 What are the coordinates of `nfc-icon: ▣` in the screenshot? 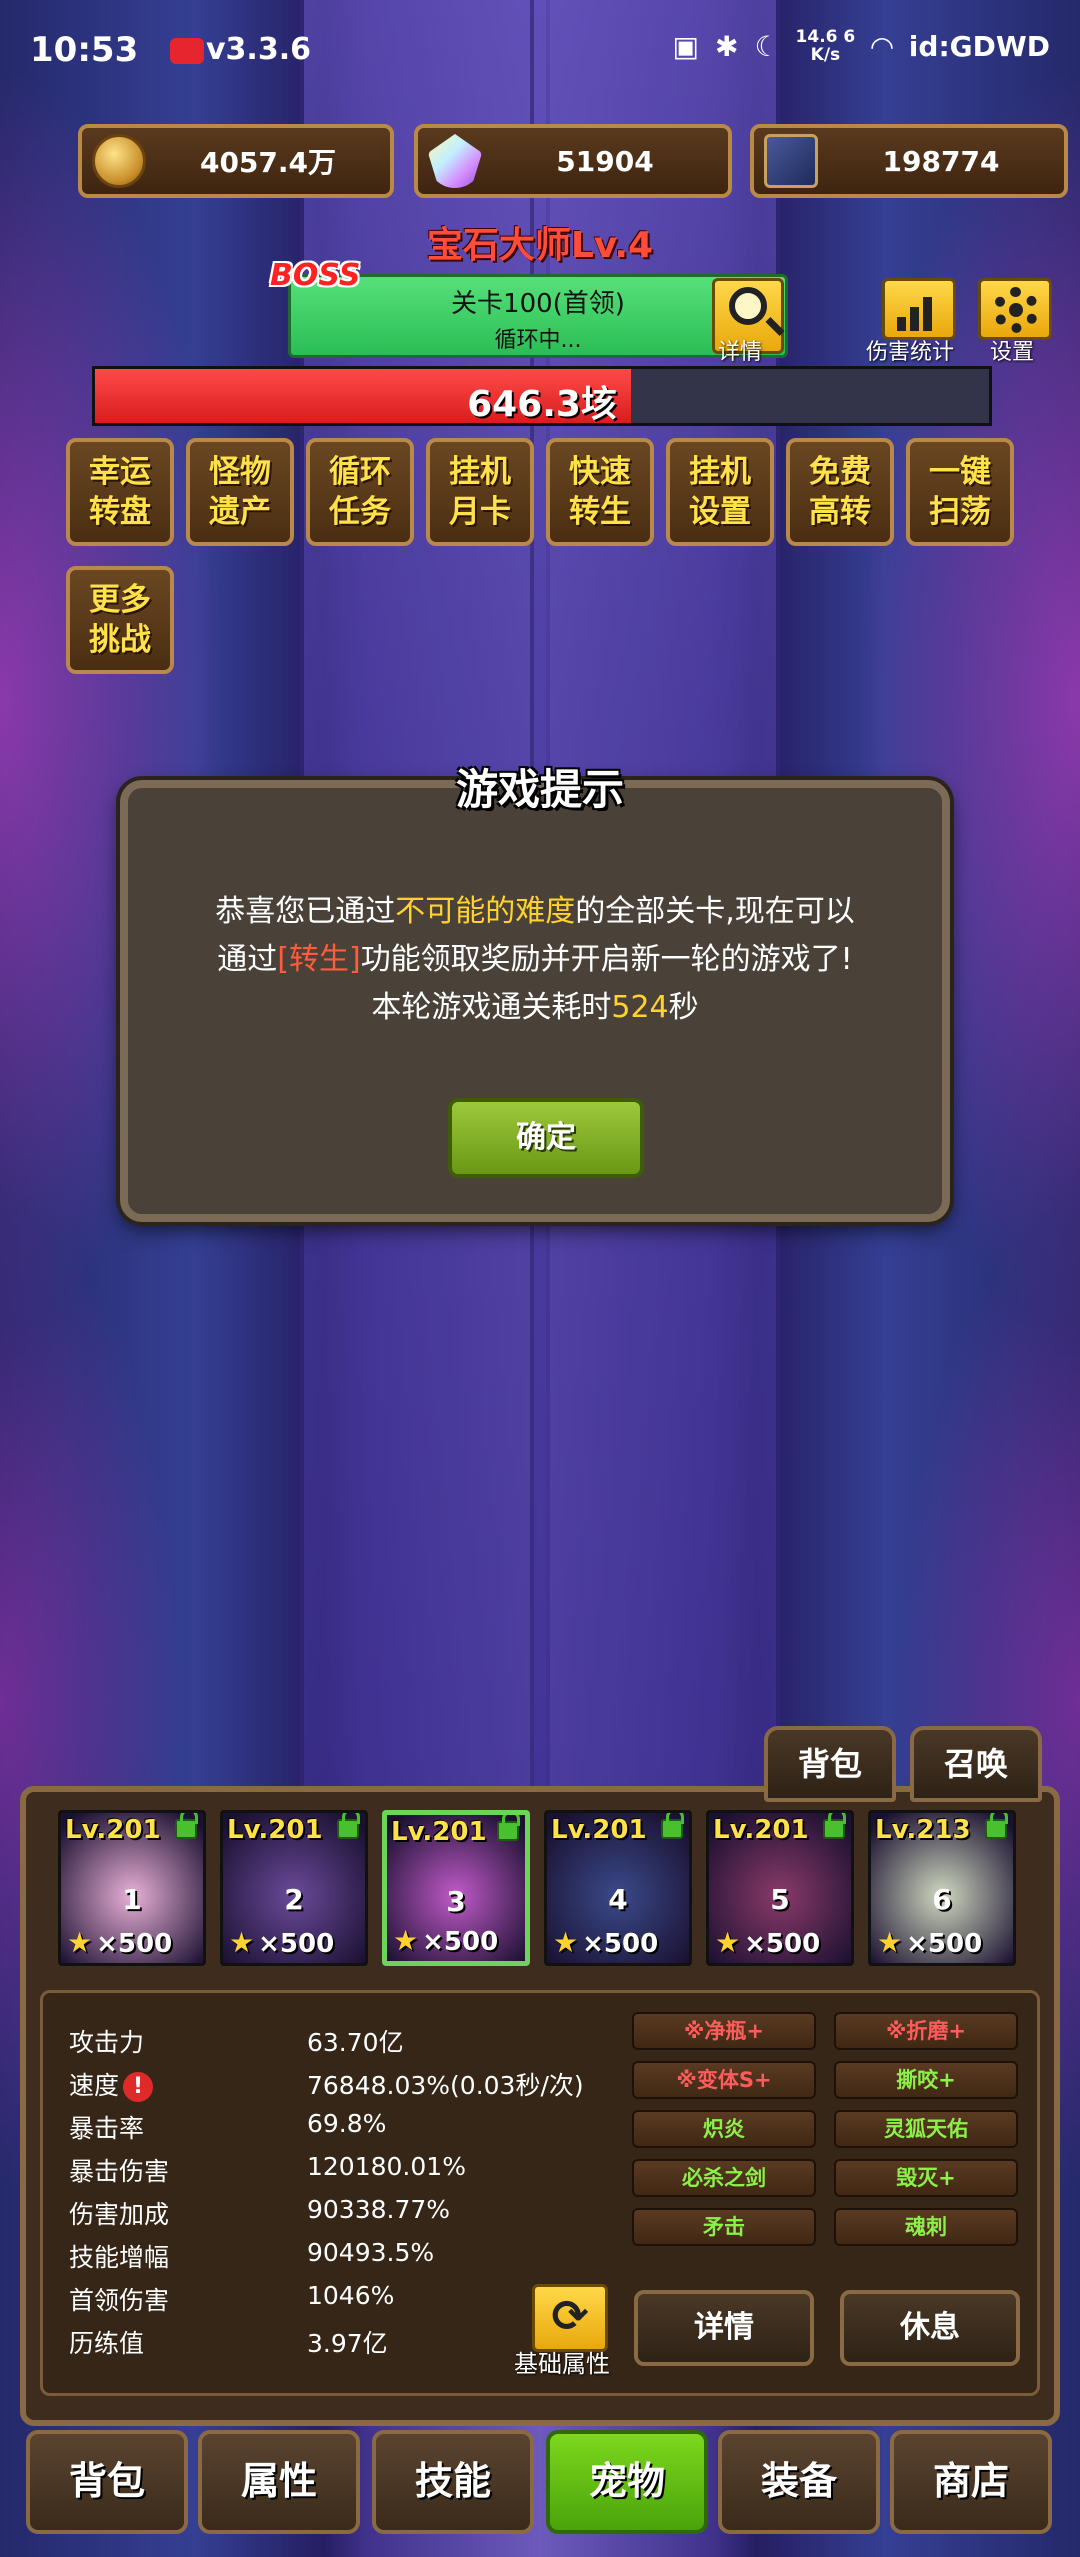 It's located at (685, 46).